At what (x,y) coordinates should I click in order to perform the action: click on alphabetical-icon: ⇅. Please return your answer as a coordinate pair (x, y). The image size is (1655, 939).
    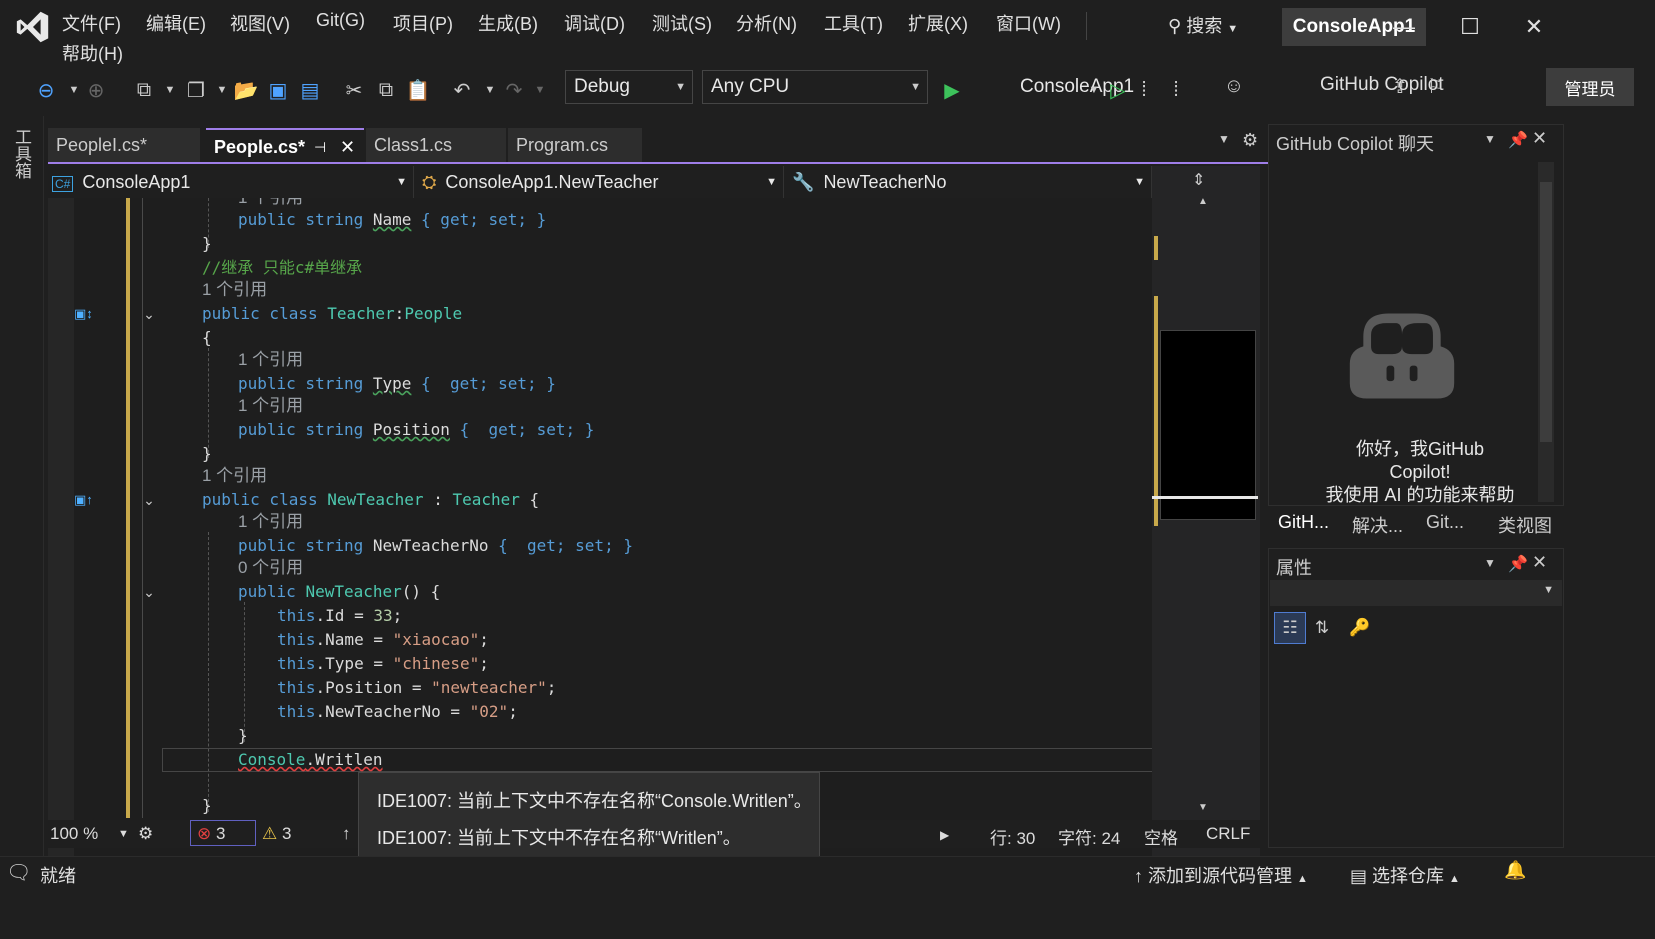
    Looking at the image, I should click on (1322, 628).